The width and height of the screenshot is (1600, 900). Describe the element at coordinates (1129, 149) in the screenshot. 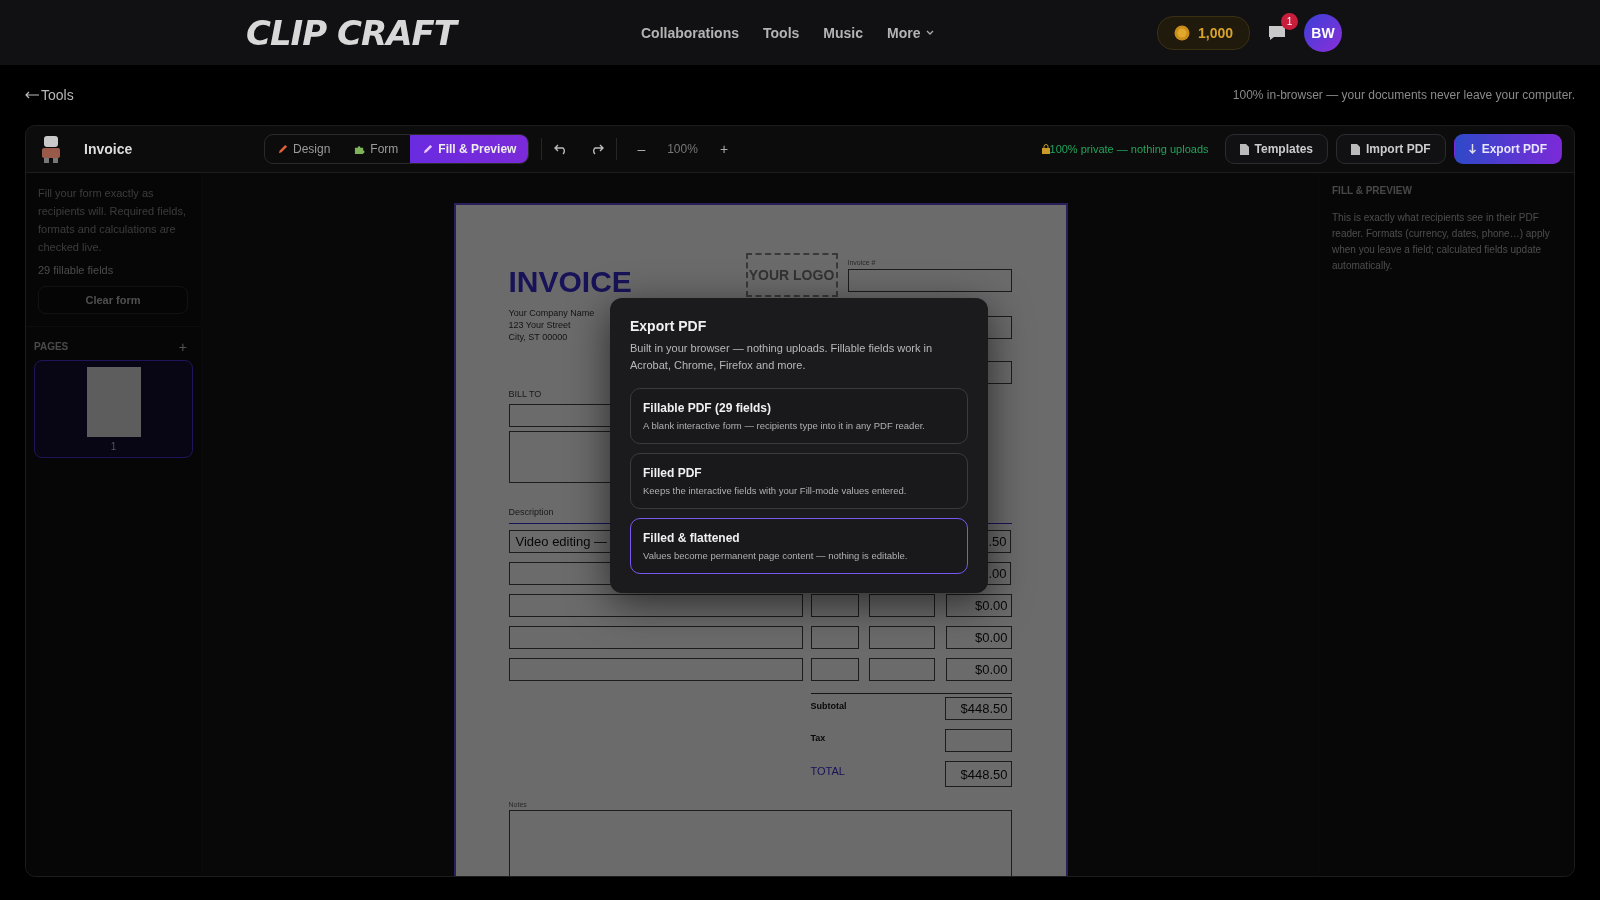

I see `private-note: 100% private — nothing uploads` at that location.